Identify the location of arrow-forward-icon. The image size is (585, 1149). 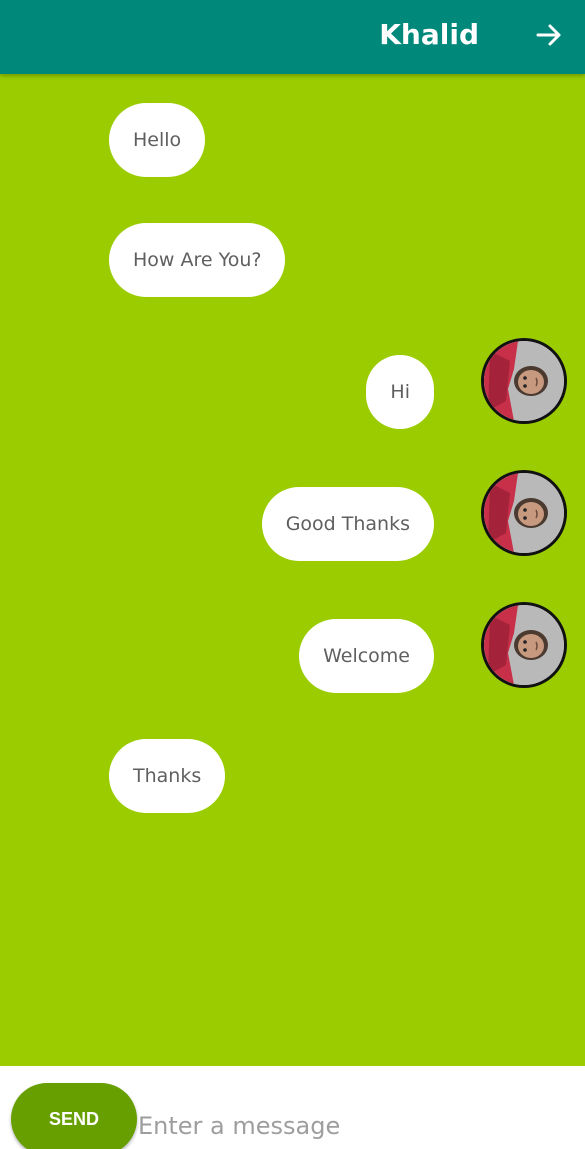
(549, 35).